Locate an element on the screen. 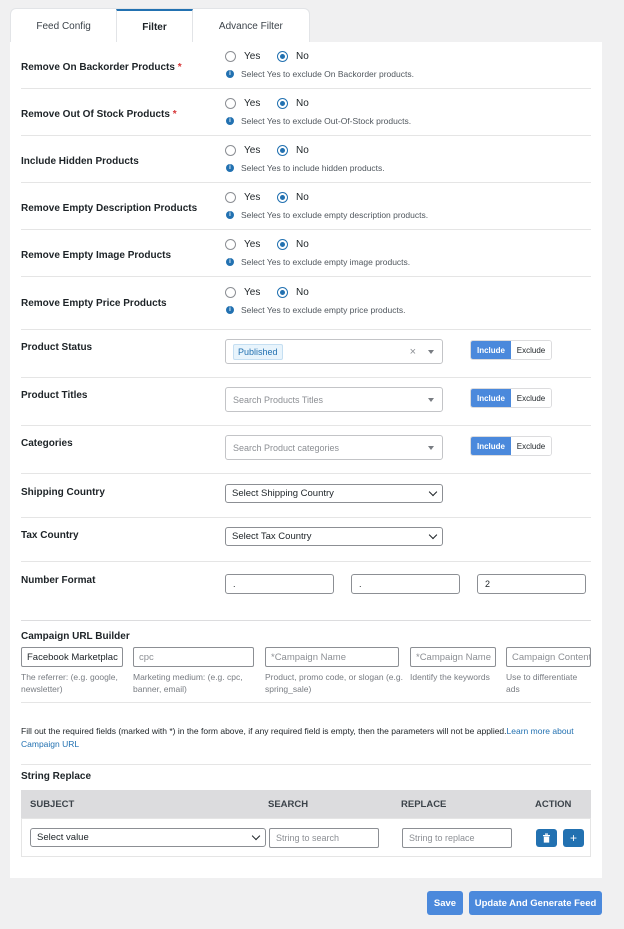 This screenshot has height=929, width=624. row-tax-country: Tax Country Select Tax Country is located at coordinates (306, 540).